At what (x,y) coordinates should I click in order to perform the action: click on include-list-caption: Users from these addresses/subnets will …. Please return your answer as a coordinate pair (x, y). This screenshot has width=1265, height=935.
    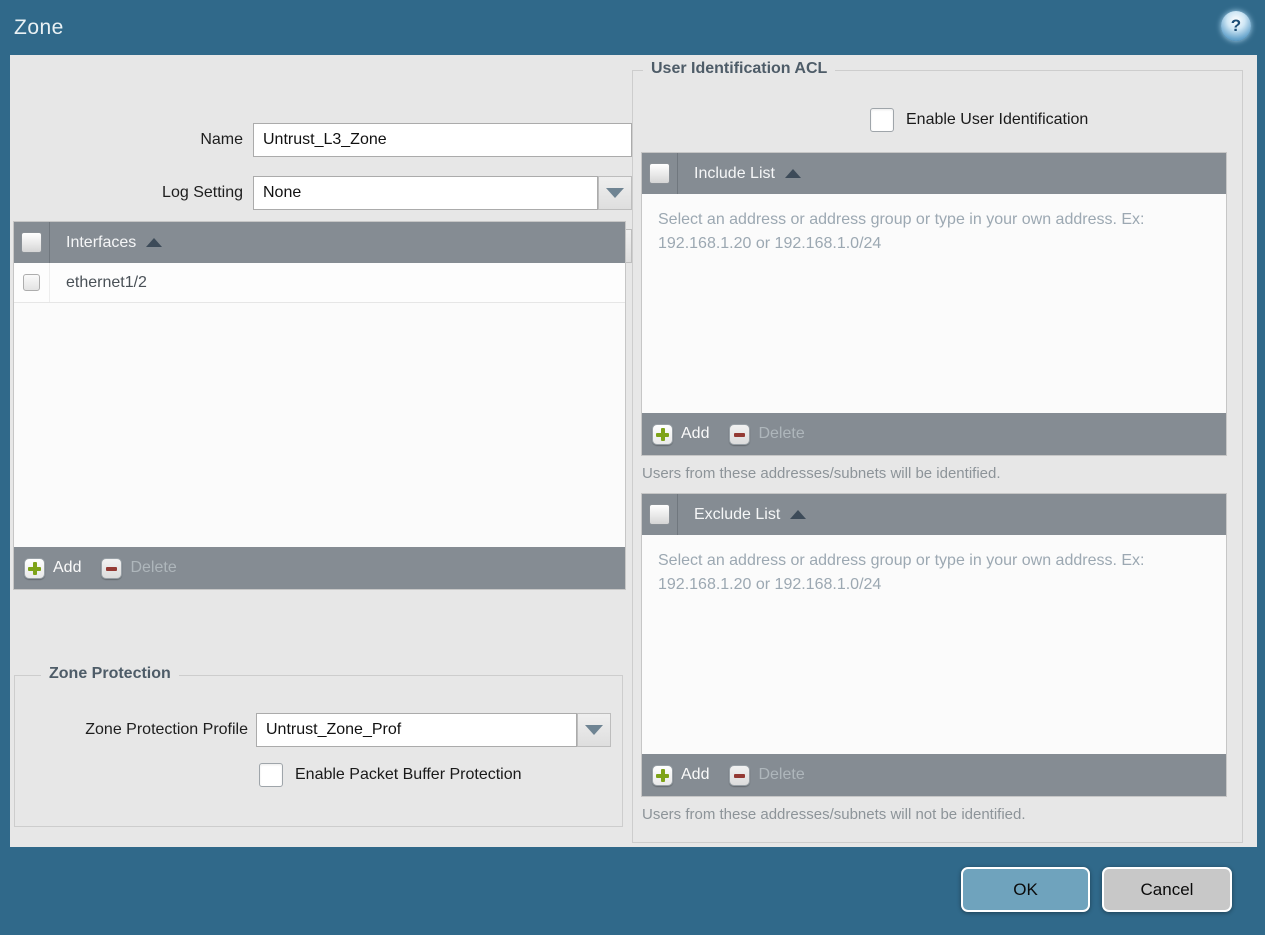
    Looking at the image, I should click on (821, 473).